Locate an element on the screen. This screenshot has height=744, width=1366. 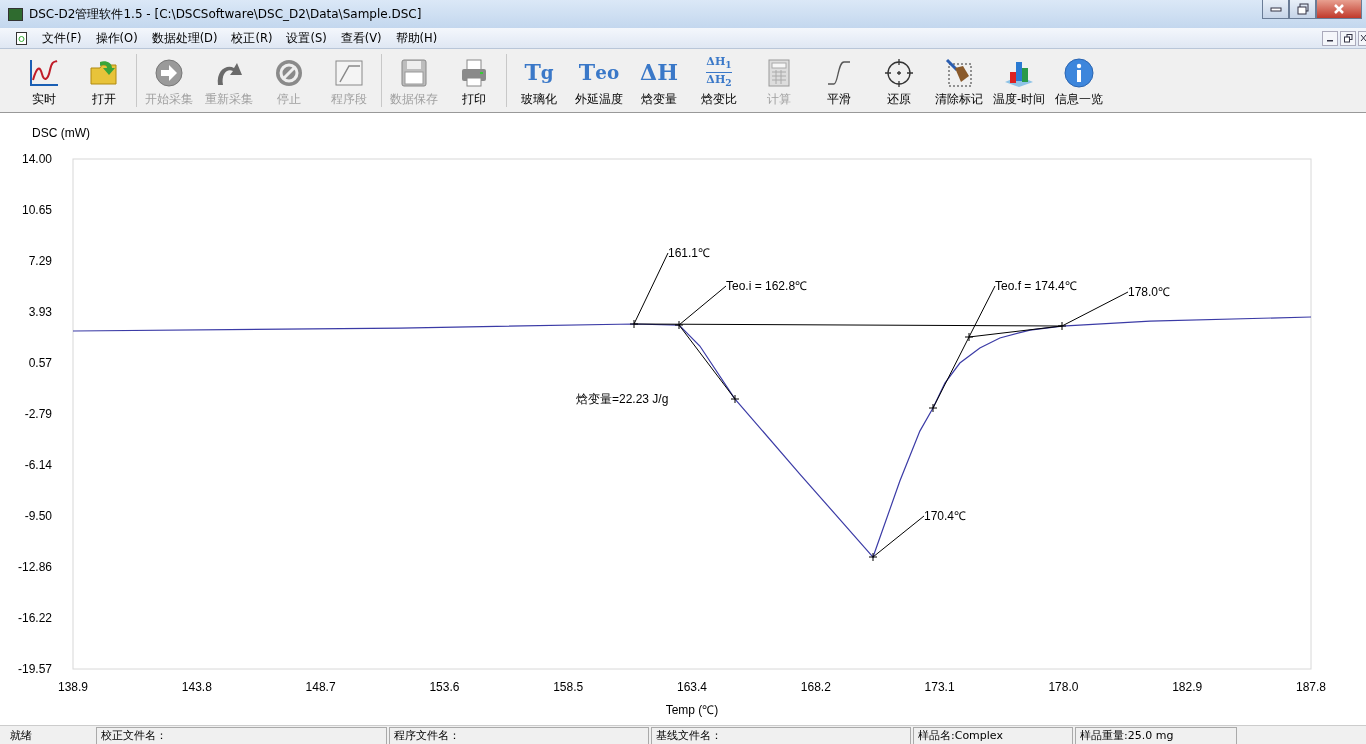
axis-tick-label: -2.79 is located at coordinates (38, 414).